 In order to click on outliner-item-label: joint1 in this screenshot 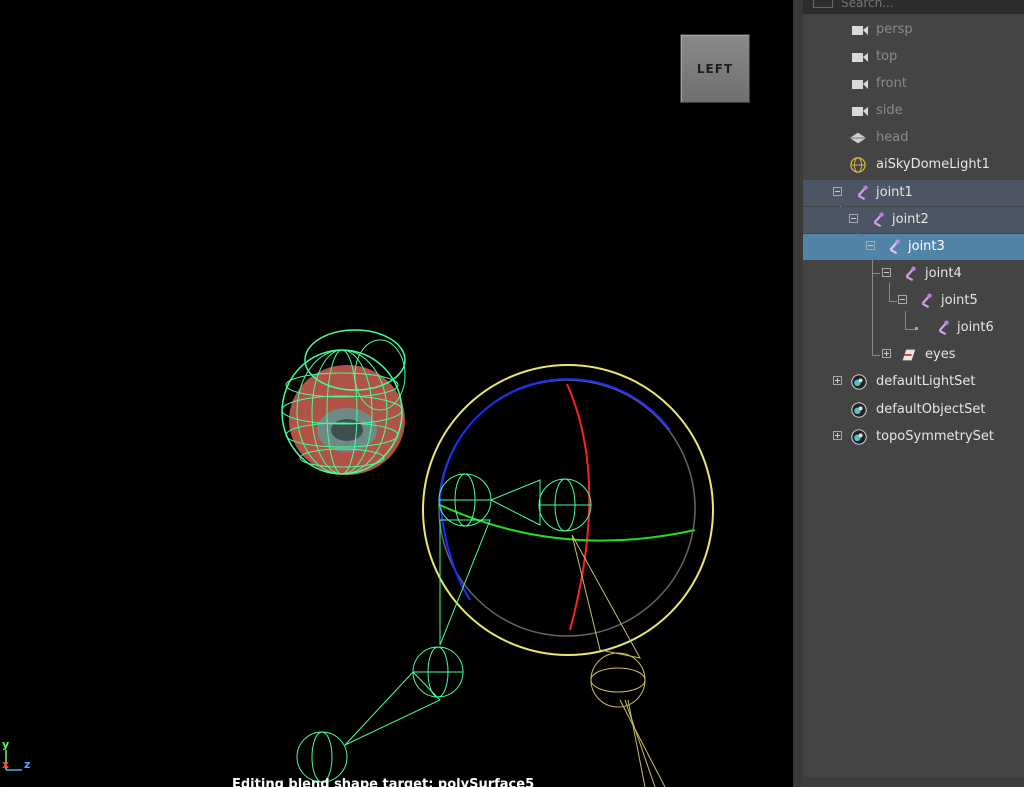, I will do `click(894, 192)`.